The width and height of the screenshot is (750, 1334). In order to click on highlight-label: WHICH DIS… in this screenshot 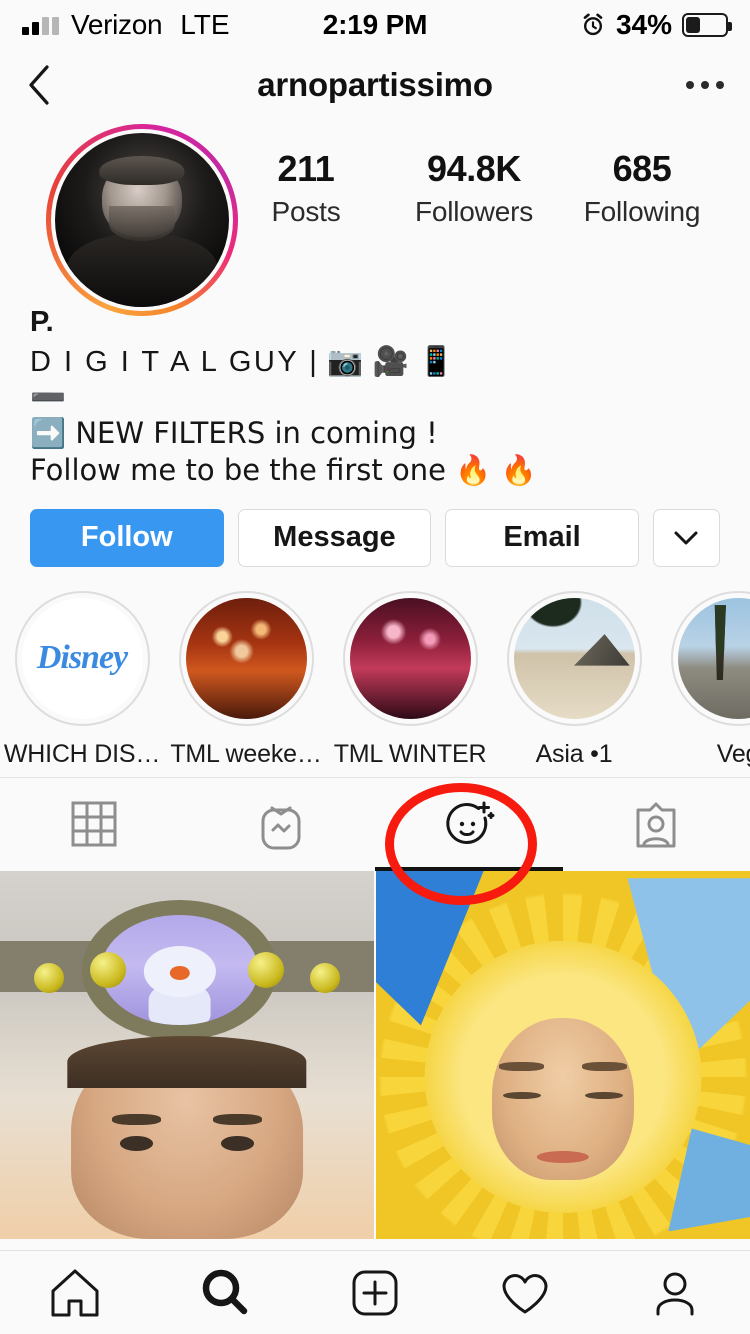, I will do `click(82, 753)`.